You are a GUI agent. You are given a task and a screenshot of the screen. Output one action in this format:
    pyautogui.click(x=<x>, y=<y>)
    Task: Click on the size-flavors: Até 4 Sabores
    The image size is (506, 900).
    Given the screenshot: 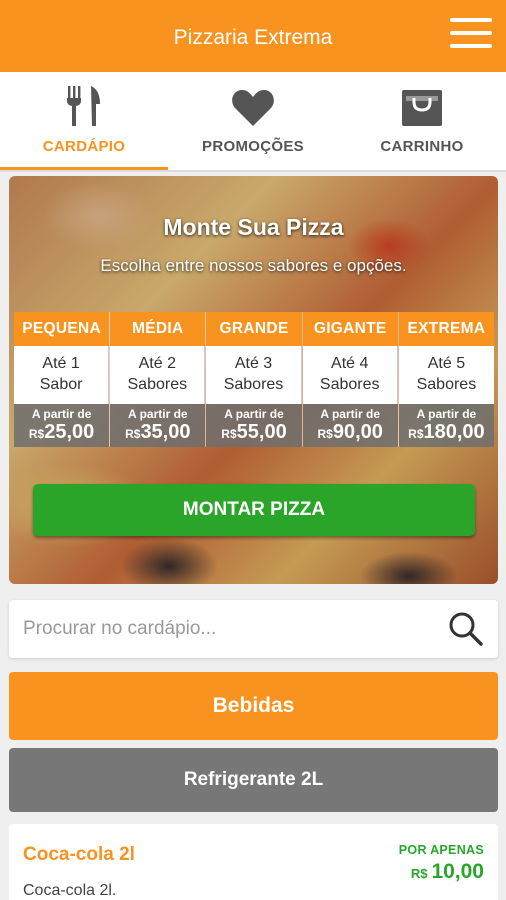 What is the action you would take?
    pyautogui.click(x=350, y=375)
    